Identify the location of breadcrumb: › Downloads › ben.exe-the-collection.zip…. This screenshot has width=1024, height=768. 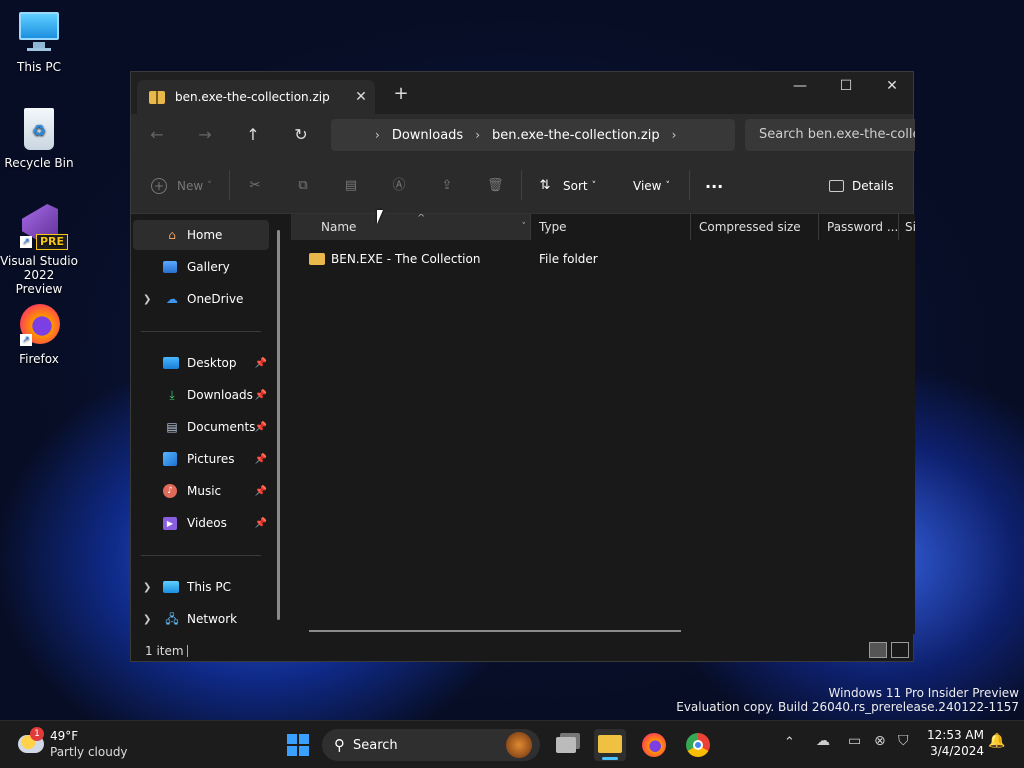
(533, 135).